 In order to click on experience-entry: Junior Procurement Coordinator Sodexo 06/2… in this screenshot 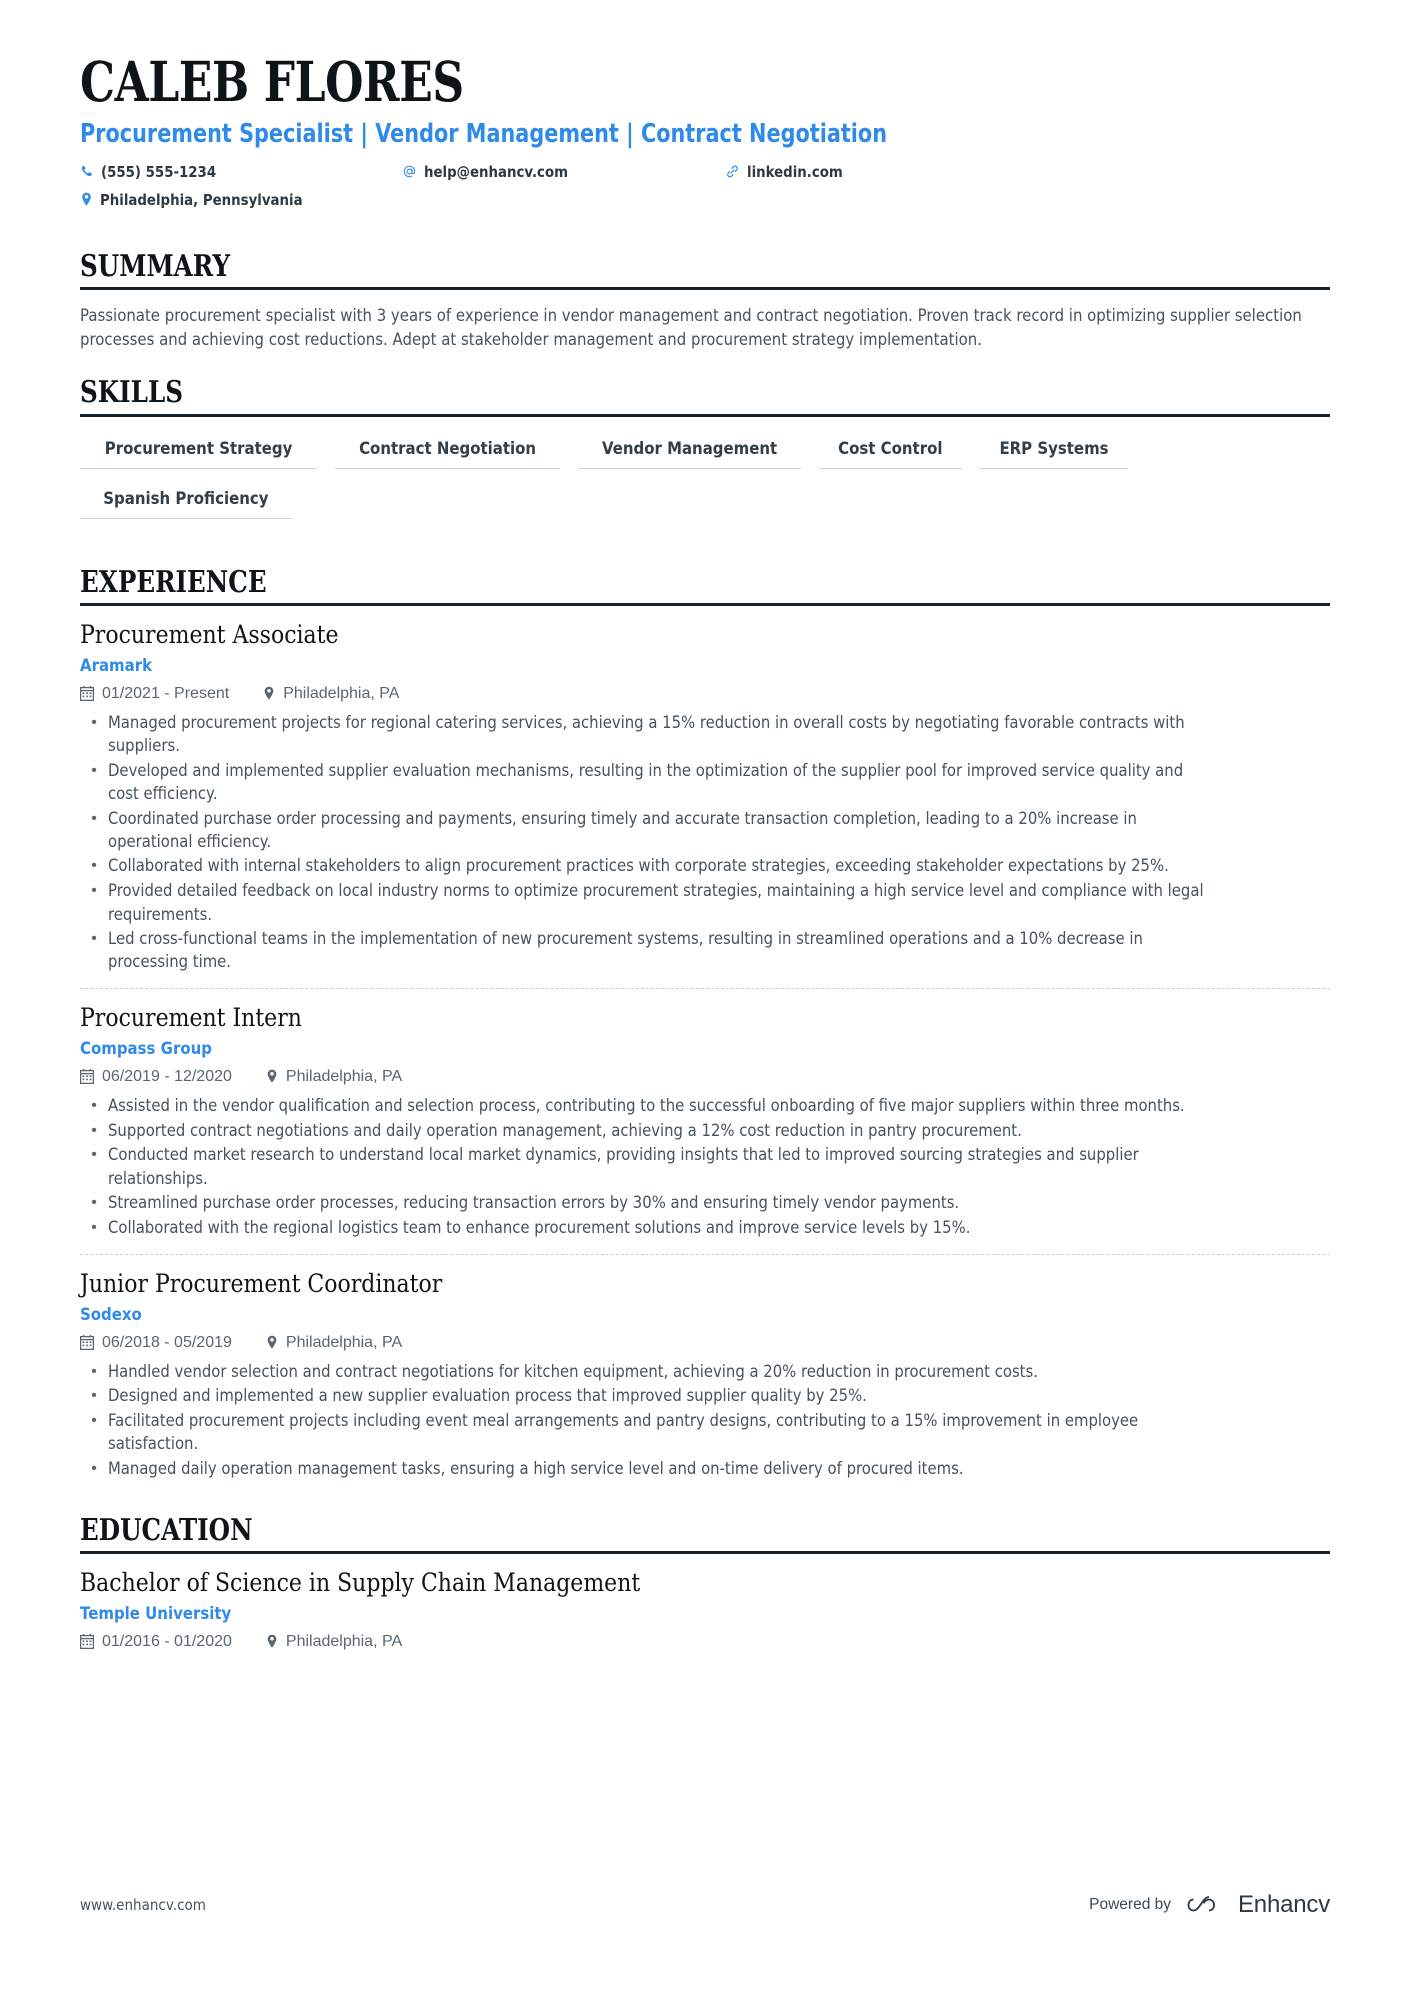, I will do `click(705, 1367)`.